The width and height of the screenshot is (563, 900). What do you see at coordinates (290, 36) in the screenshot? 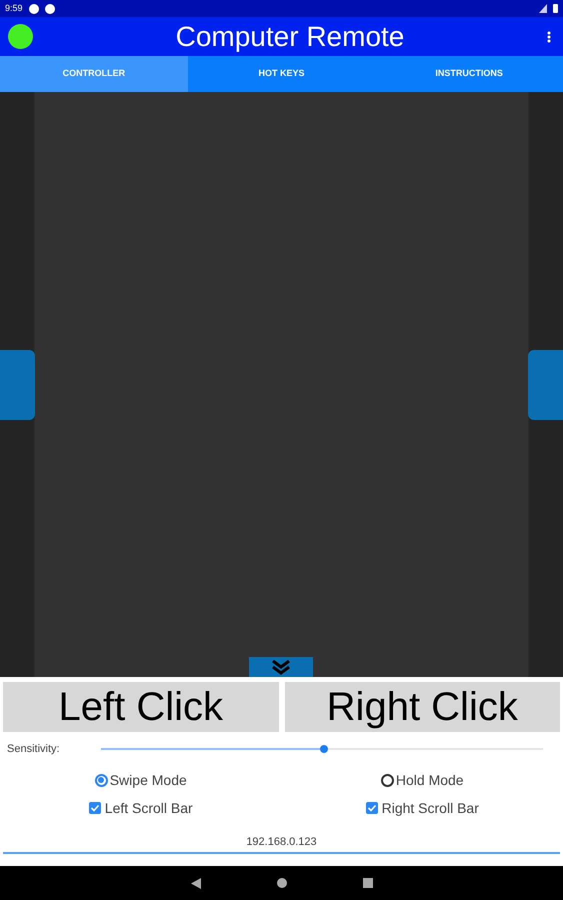
I see `app-title: Computer Remote` at bounding box center [290, 36].